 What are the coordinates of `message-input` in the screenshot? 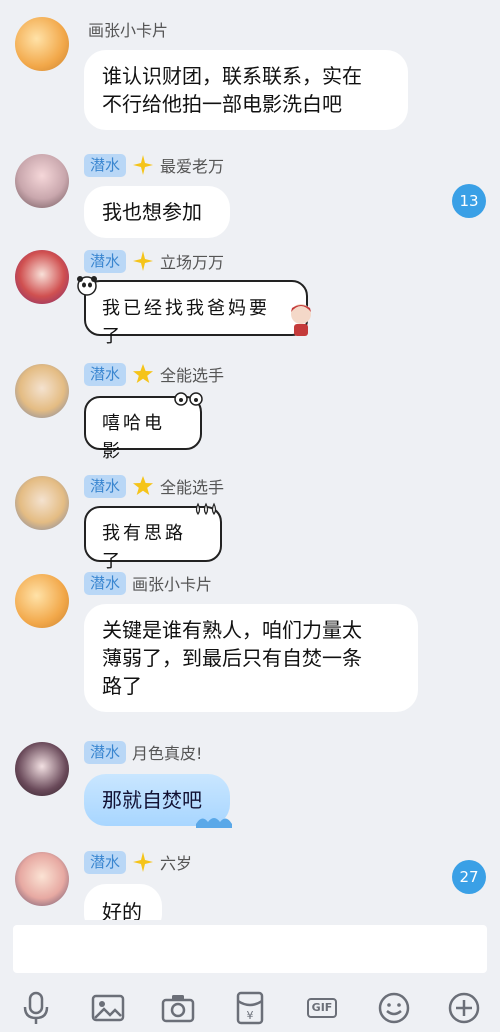 It's located at (250, 949).